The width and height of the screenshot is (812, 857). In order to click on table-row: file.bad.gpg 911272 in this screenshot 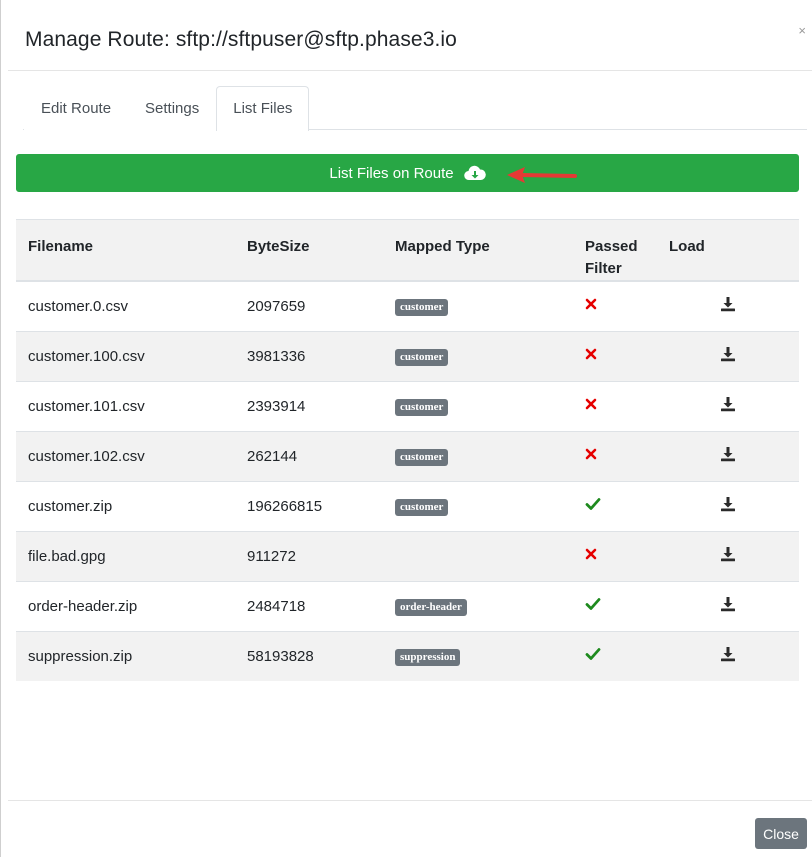, I will do `click(407, 555)`.